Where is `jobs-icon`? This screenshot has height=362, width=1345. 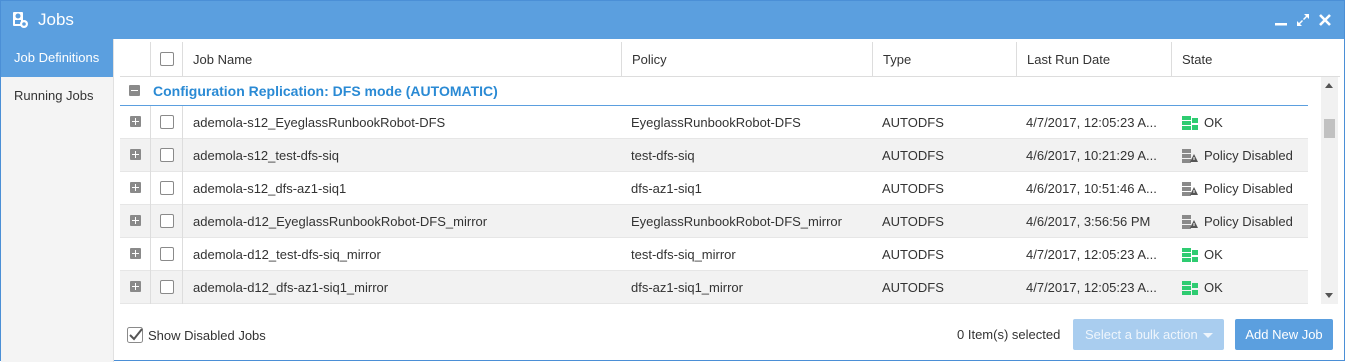 jobs-icon is located at coordinates (20, 20).